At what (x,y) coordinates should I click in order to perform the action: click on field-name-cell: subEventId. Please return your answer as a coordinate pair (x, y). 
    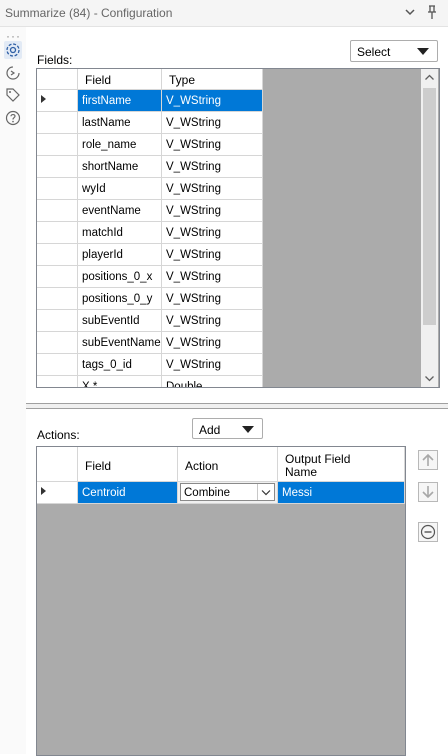
    Looking at the image, I should click on (120, 321).